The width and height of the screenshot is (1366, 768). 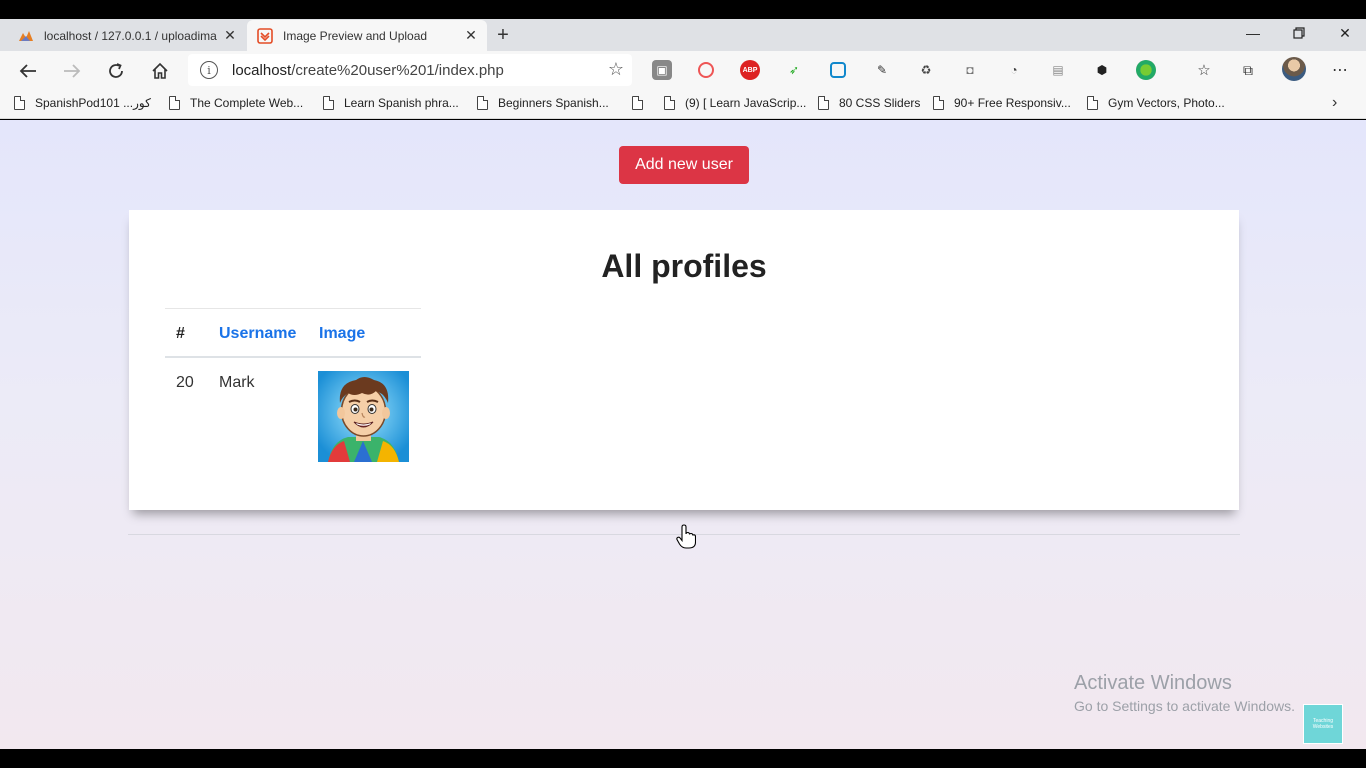 I want to click on collections-icon: ⧉, so click(x=1248, y=70).